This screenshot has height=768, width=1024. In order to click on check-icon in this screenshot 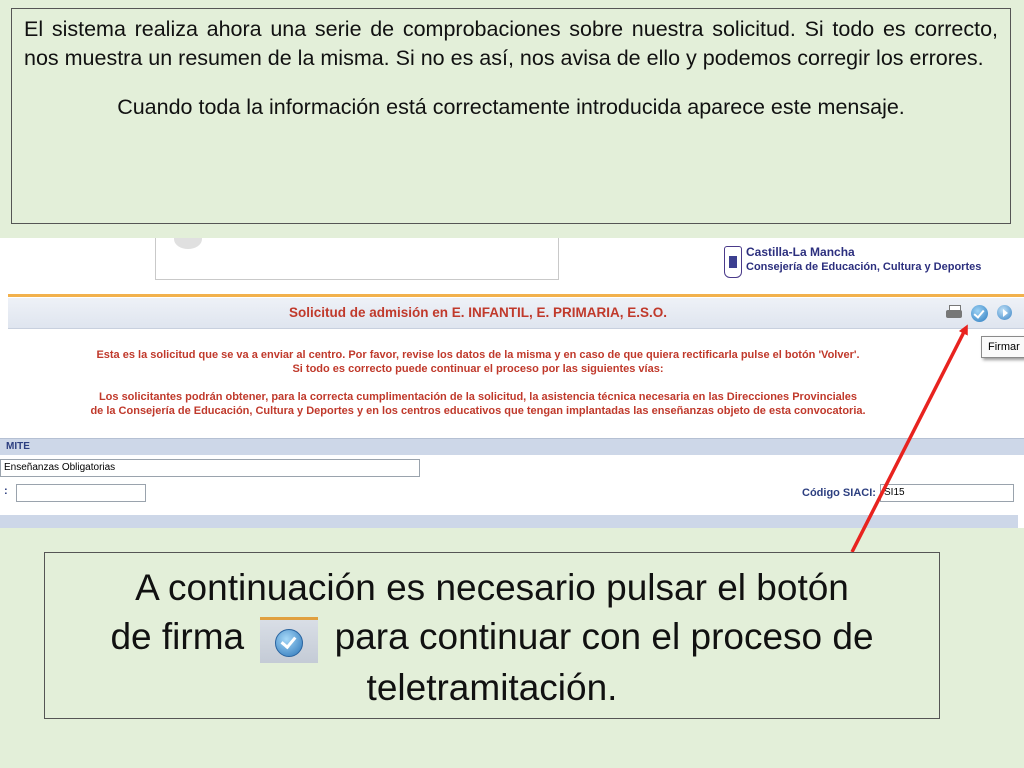, I will do `click(289, 643)`.